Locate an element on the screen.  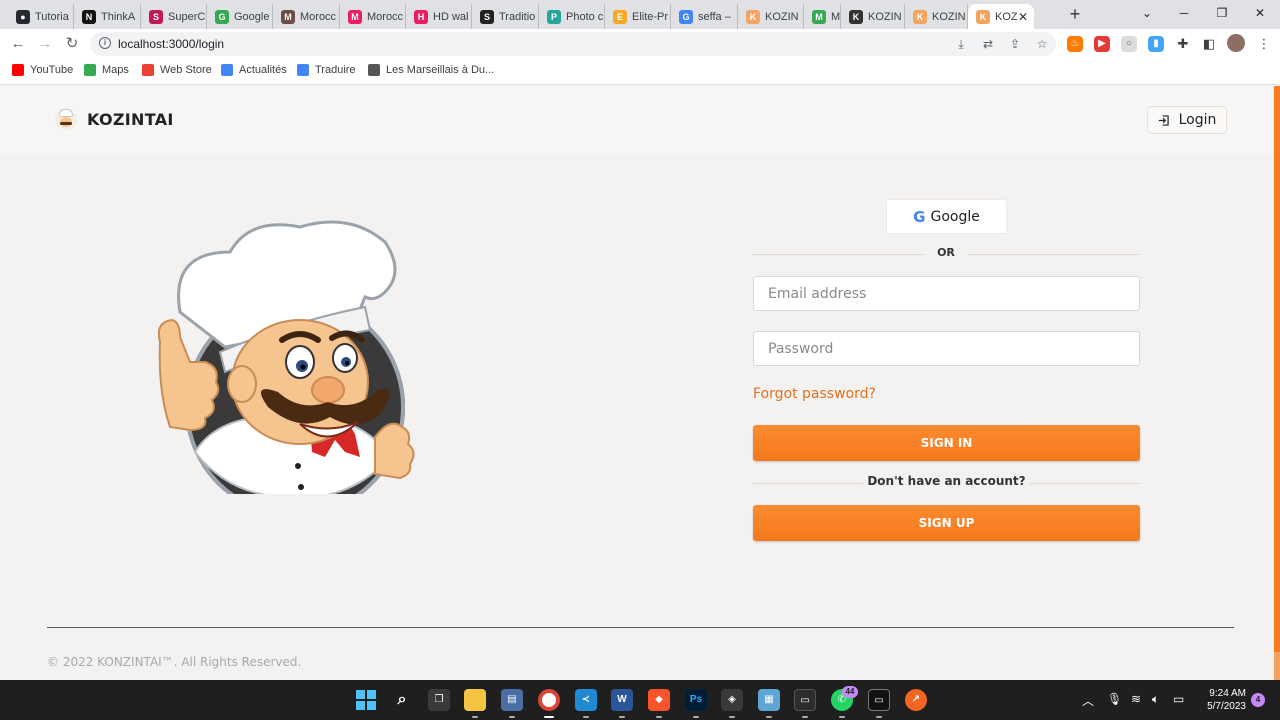
no-account-text: Don't have an account? is located at coordinates (946, 481).